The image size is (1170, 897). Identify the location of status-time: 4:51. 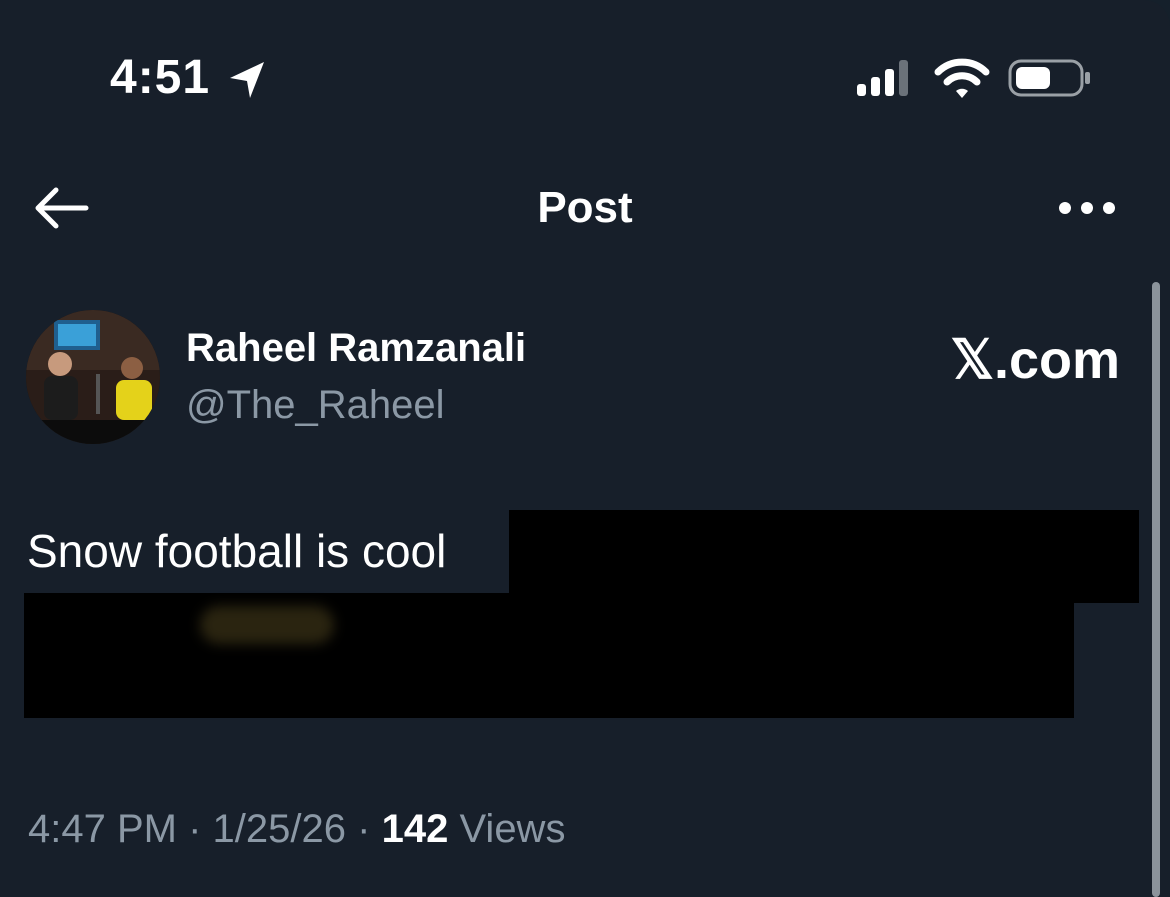
(160, 77).